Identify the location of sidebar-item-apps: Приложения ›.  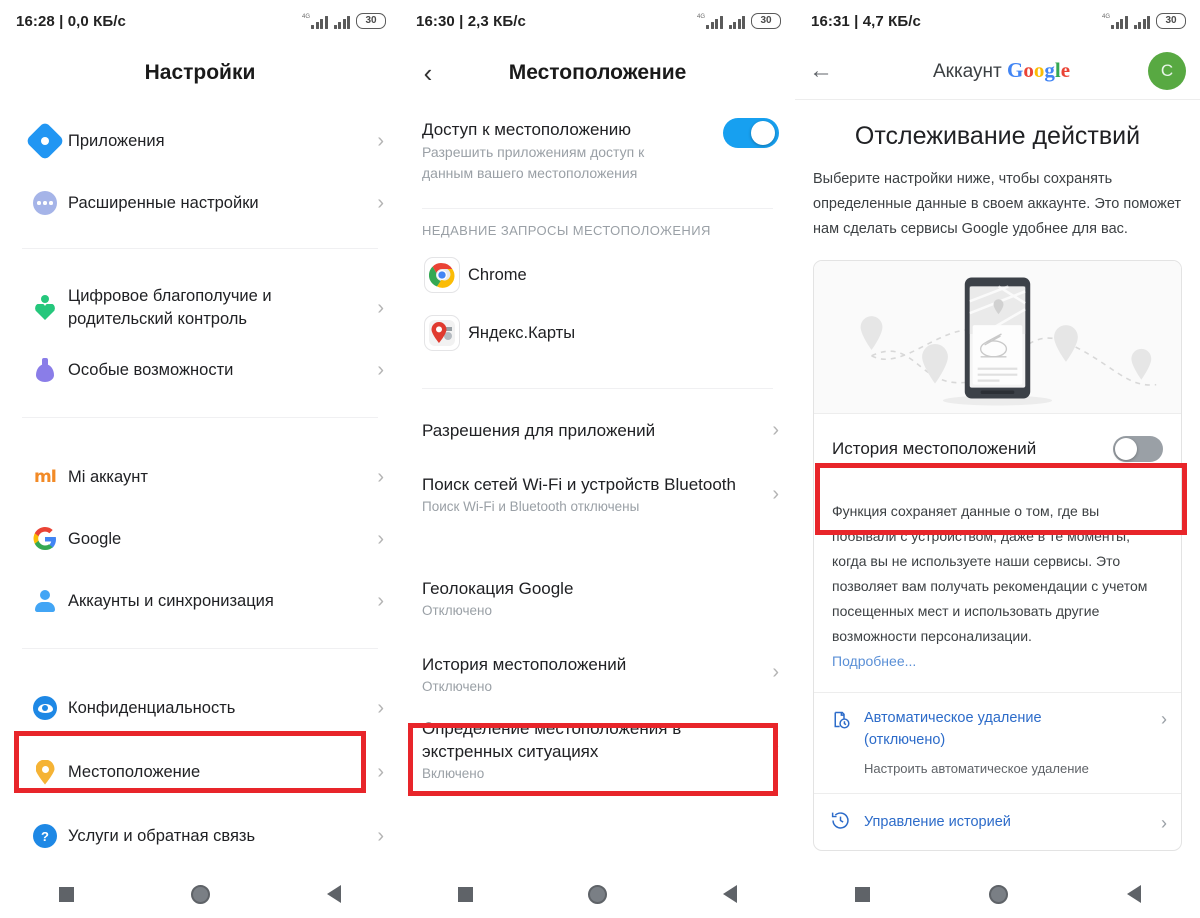
(200, 141).